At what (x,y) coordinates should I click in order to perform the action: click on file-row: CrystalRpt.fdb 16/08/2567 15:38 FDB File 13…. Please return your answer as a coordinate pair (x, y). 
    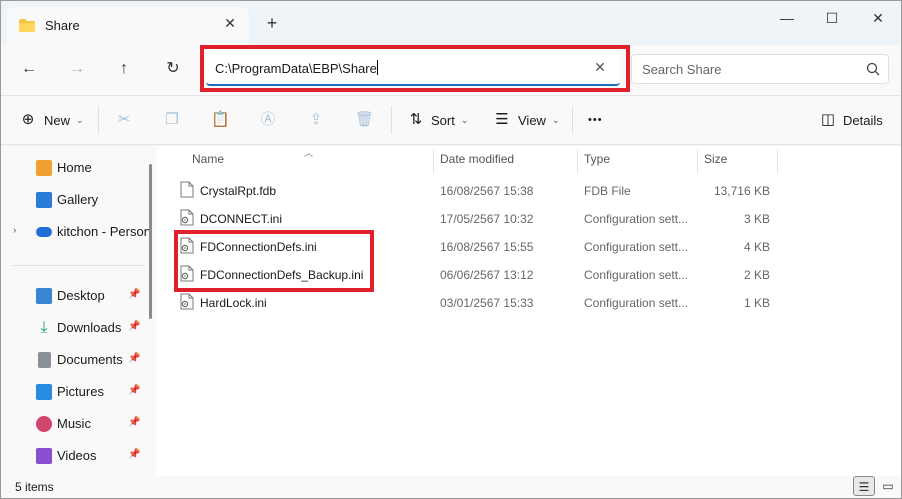
    Looking at the image, I should click on (474, 190).